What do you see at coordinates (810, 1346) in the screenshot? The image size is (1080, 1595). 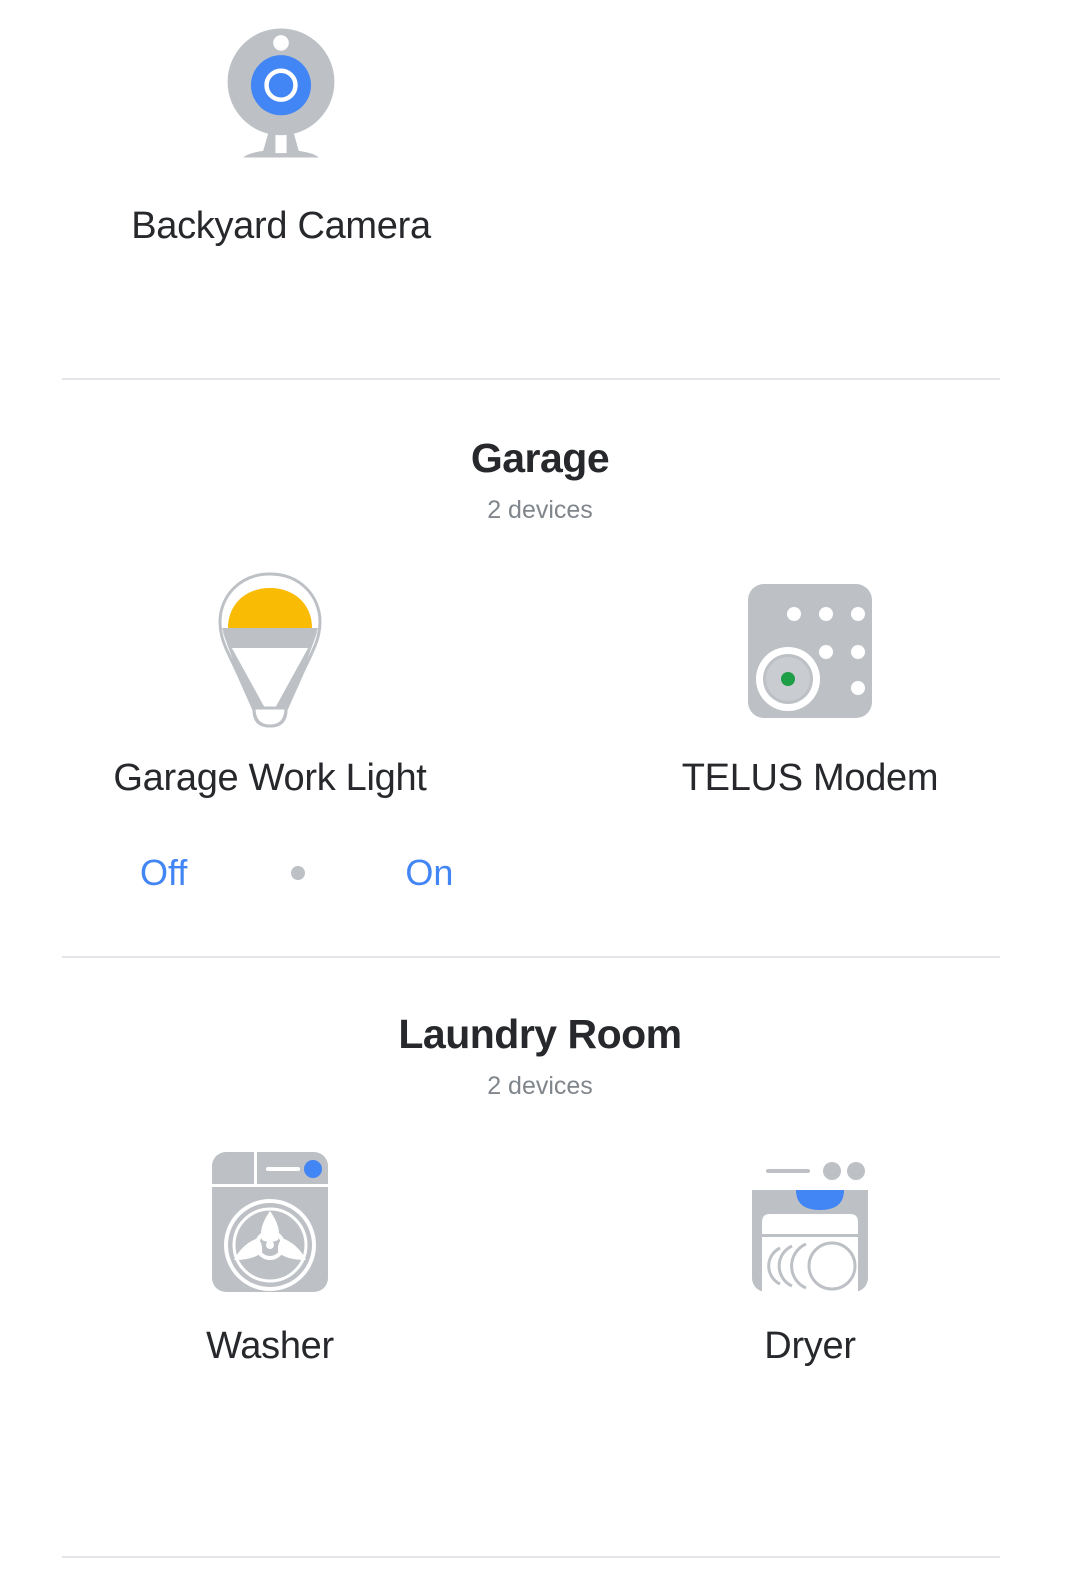 I see `device-label: Dryer` at bounding box center [810, 1346].